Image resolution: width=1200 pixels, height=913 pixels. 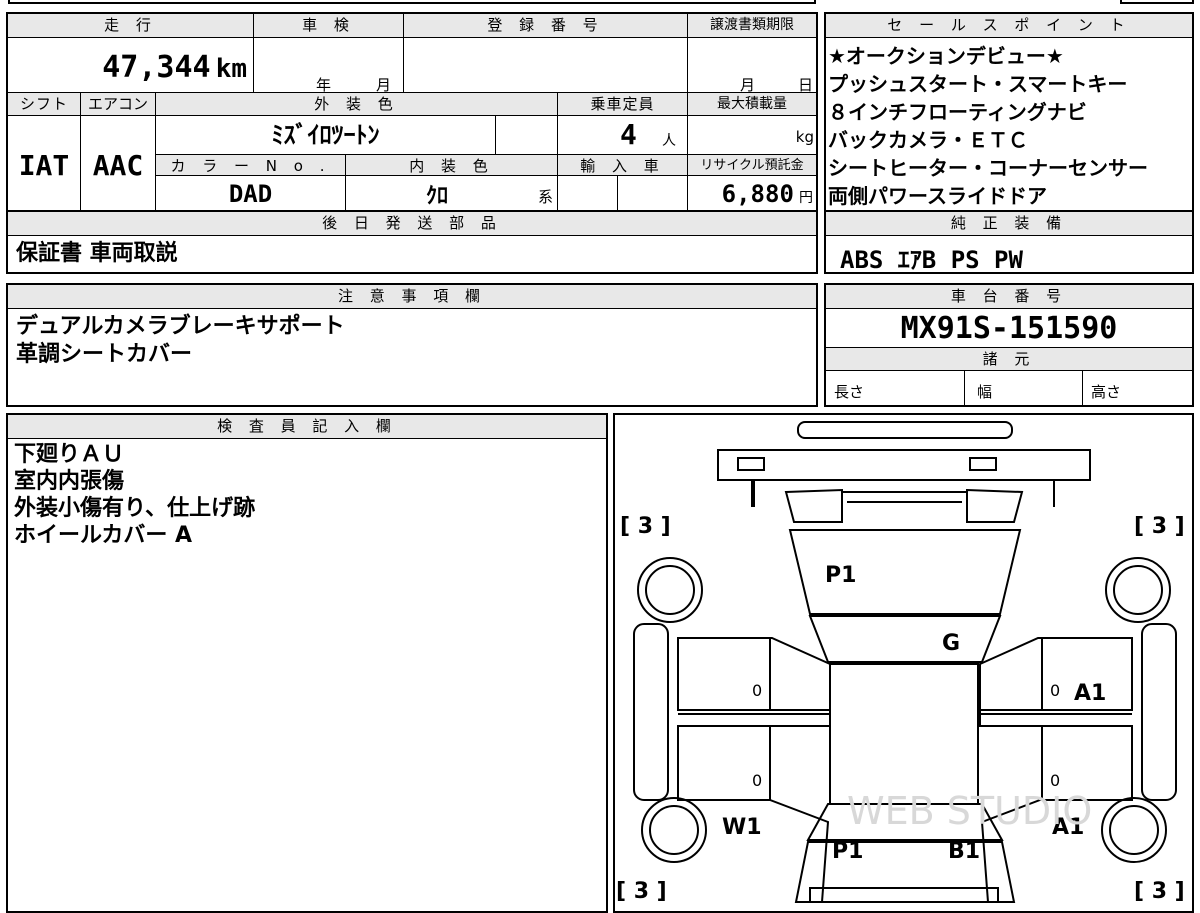 I want to click on sales-point-item: プッシュスタート・スマートキー, so click(x=978, y=84).